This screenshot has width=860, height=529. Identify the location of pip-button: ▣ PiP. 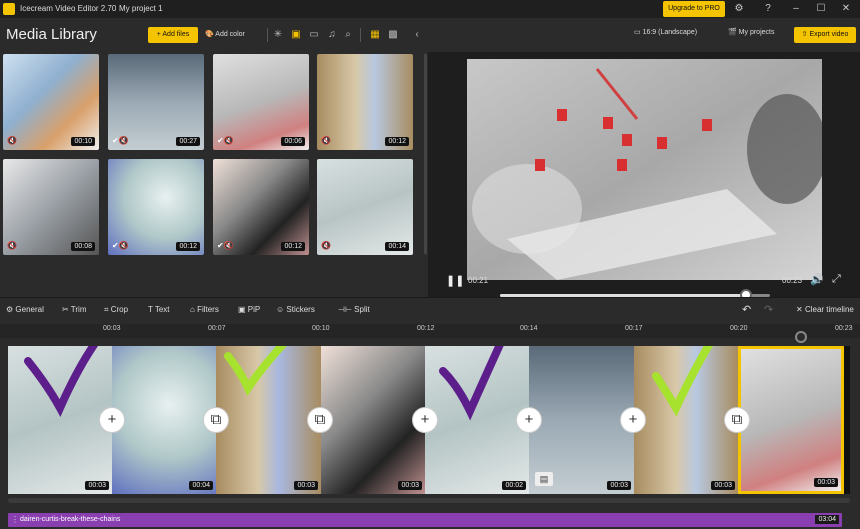
(249, 309).